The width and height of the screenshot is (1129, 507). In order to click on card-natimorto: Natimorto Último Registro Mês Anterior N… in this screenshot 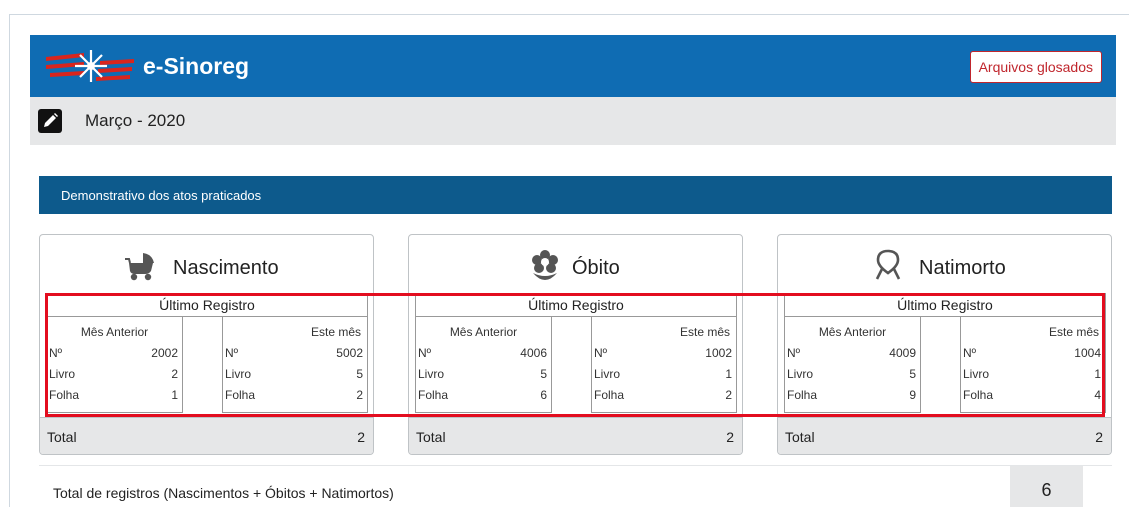, I will do `click(944, 344)`.